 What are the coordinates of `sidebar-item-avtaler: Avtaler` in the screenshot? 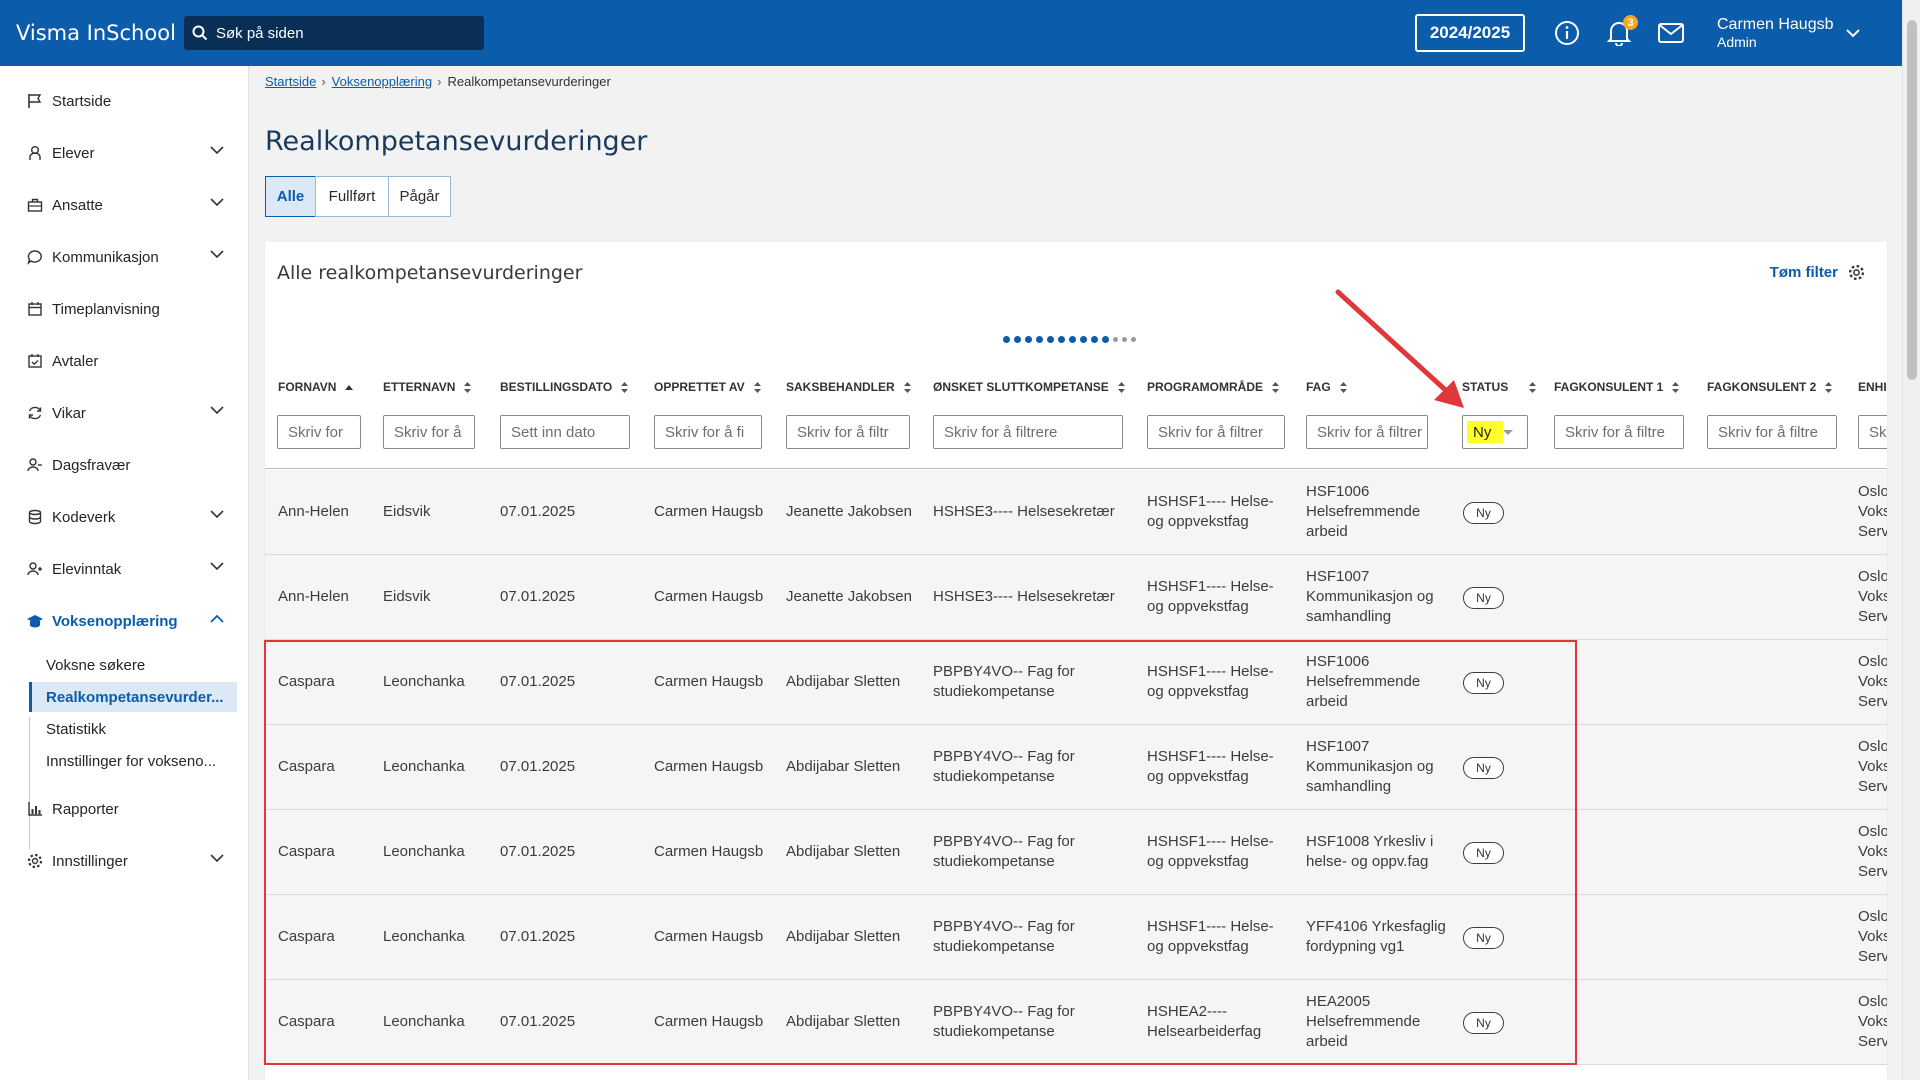 It's located at (126, 361).